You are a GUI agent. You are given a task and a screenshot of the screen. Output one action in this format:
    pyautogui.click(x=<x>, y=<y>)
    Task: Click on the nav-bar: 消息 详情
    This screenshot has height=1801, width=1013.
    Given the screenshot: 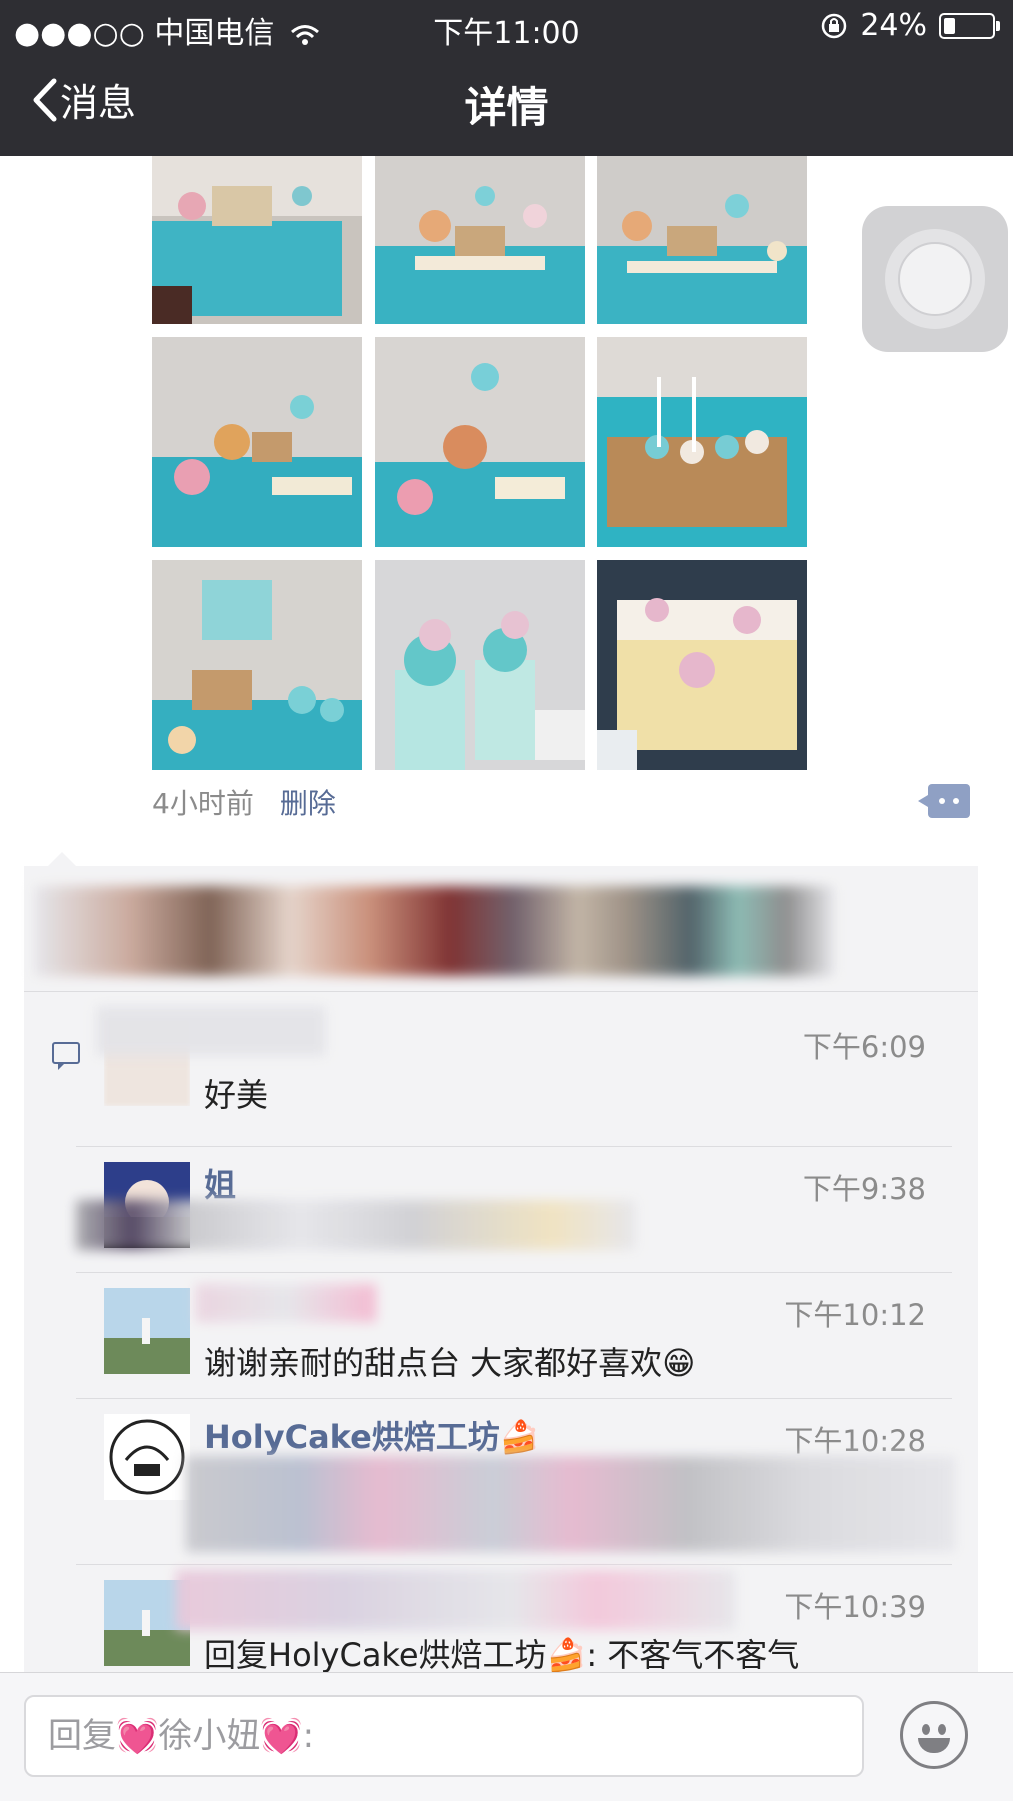 What is the action you would take?
    pyautogui.click(x=506, y=104)
    